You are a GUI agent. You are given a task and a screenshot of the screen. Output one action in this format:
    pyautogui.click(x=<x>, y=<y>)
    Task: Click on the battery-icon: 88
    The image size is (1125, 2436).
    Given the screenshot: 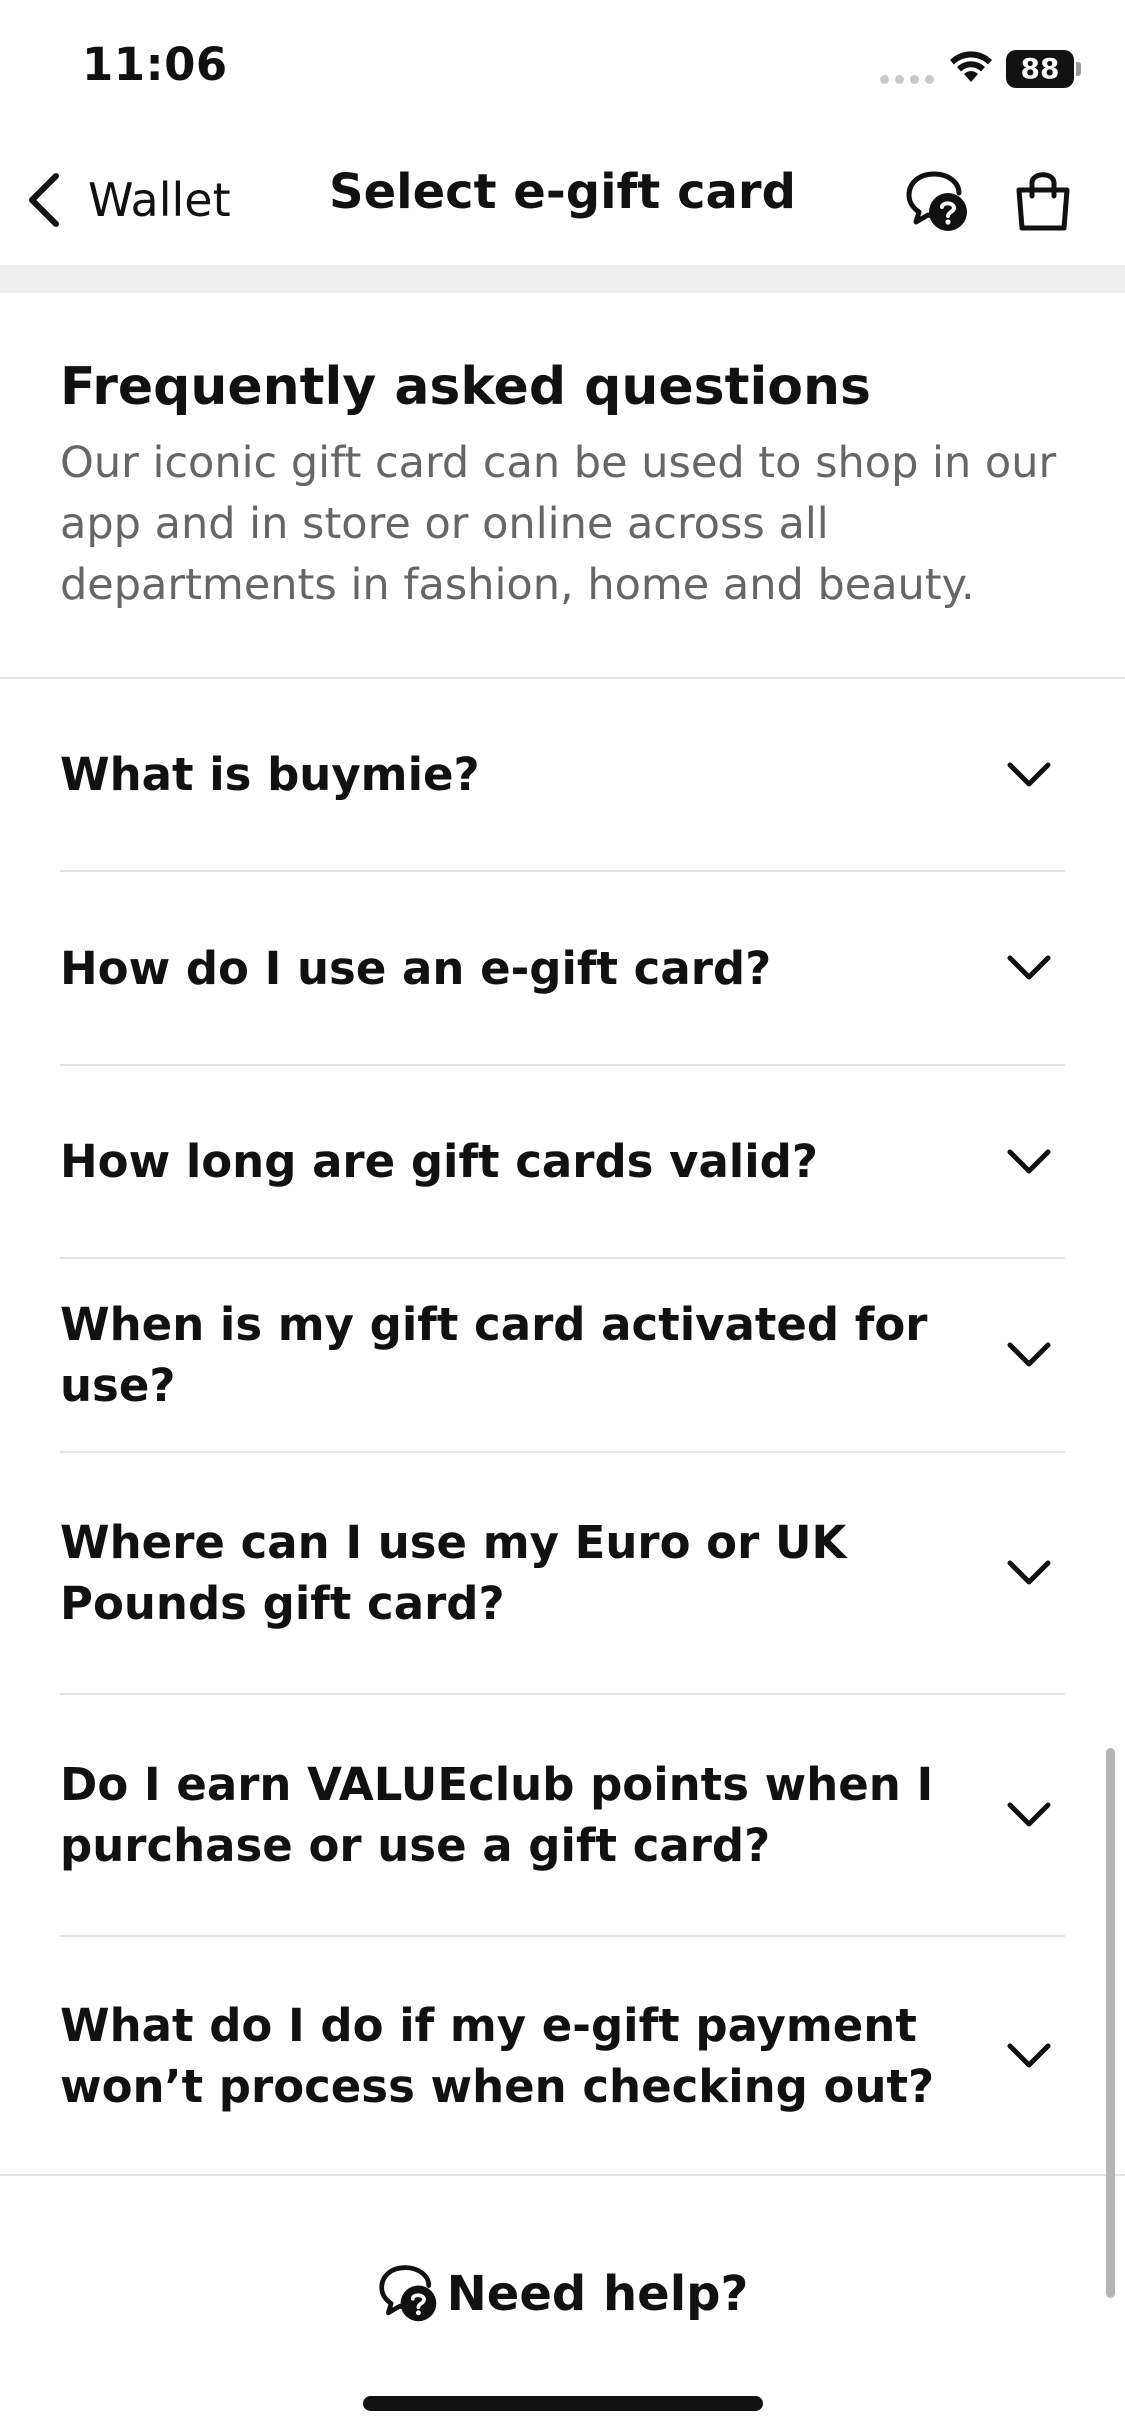 What is the action you would take?
    pyautogui.click(x=1044, y=69)
    